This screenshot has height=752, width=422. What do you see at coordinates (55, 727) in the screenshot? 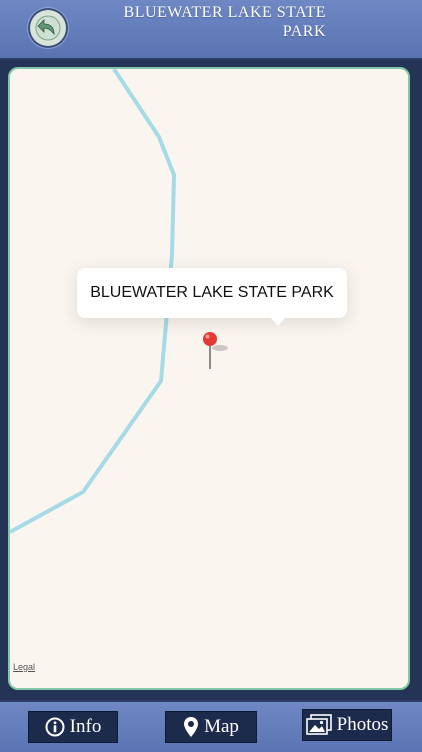
I see `info-icon` at bounding box center [55, 727].